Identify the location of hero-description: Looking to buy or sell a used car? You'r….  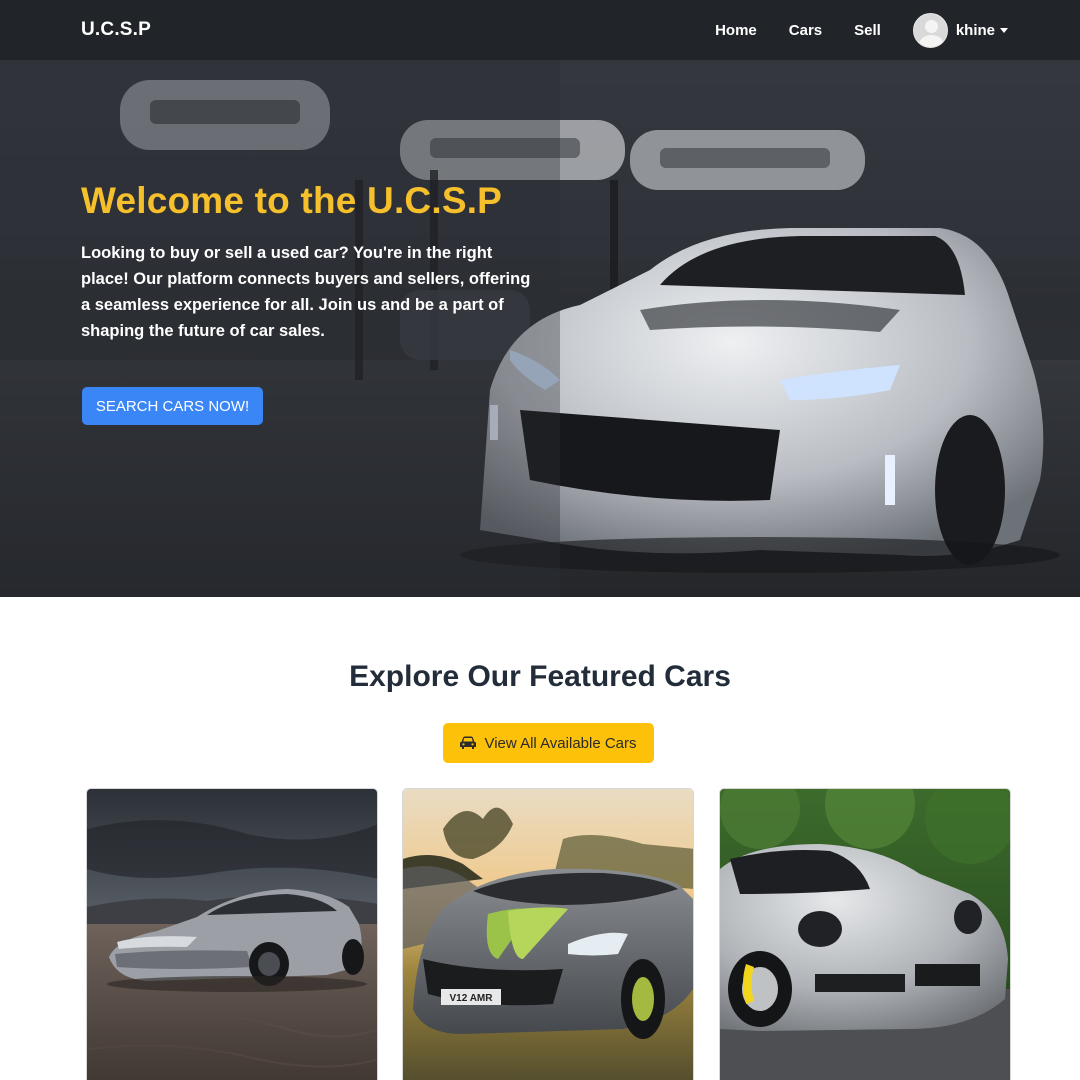
(306, 292).